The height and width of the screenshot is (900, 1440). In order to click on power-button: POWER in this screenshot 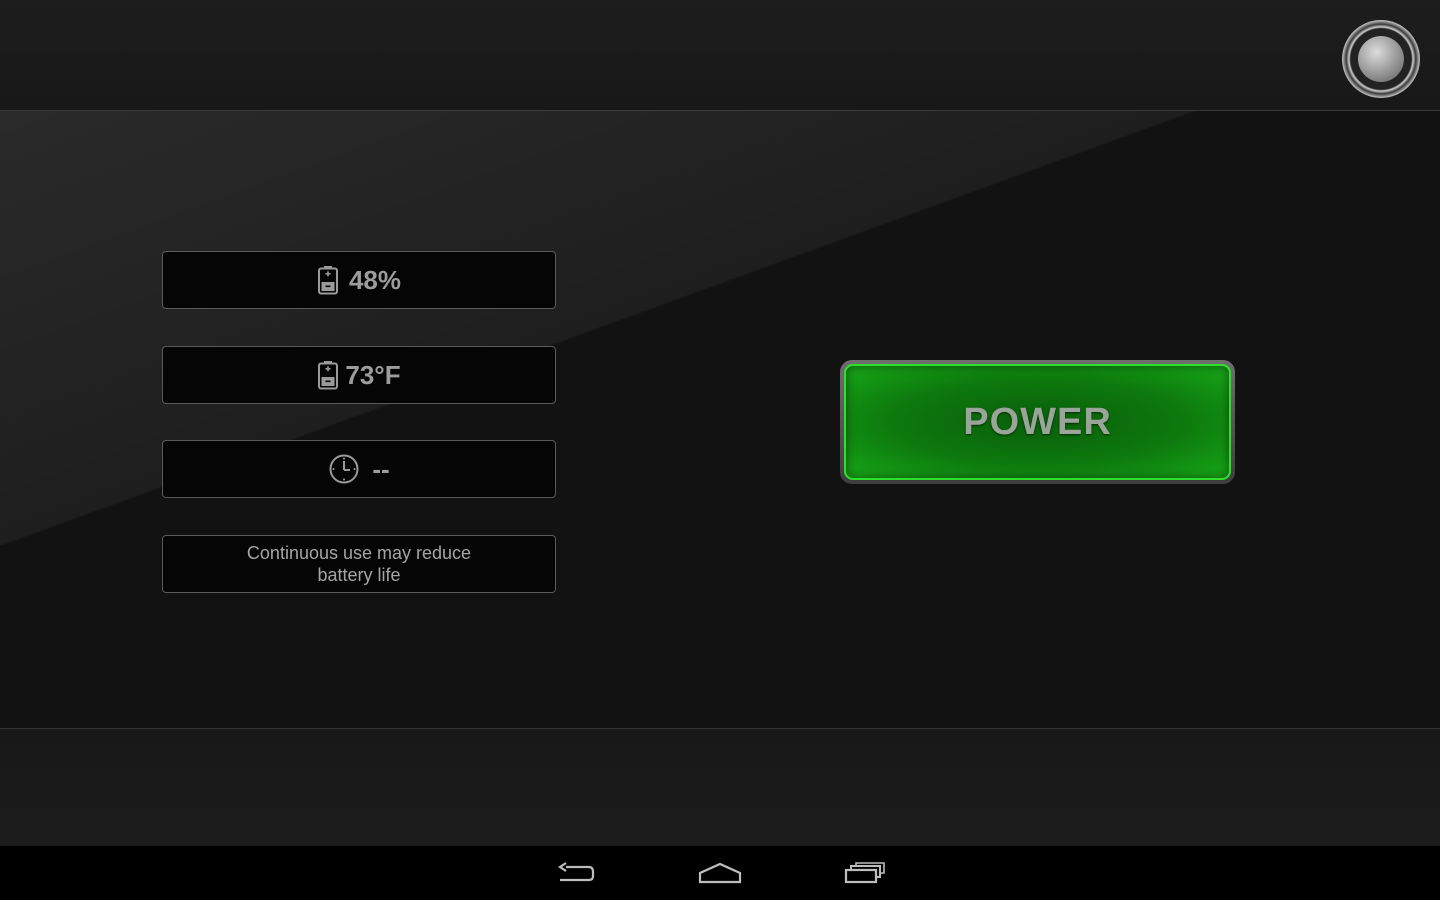, I will do `click(1037, 422)`.